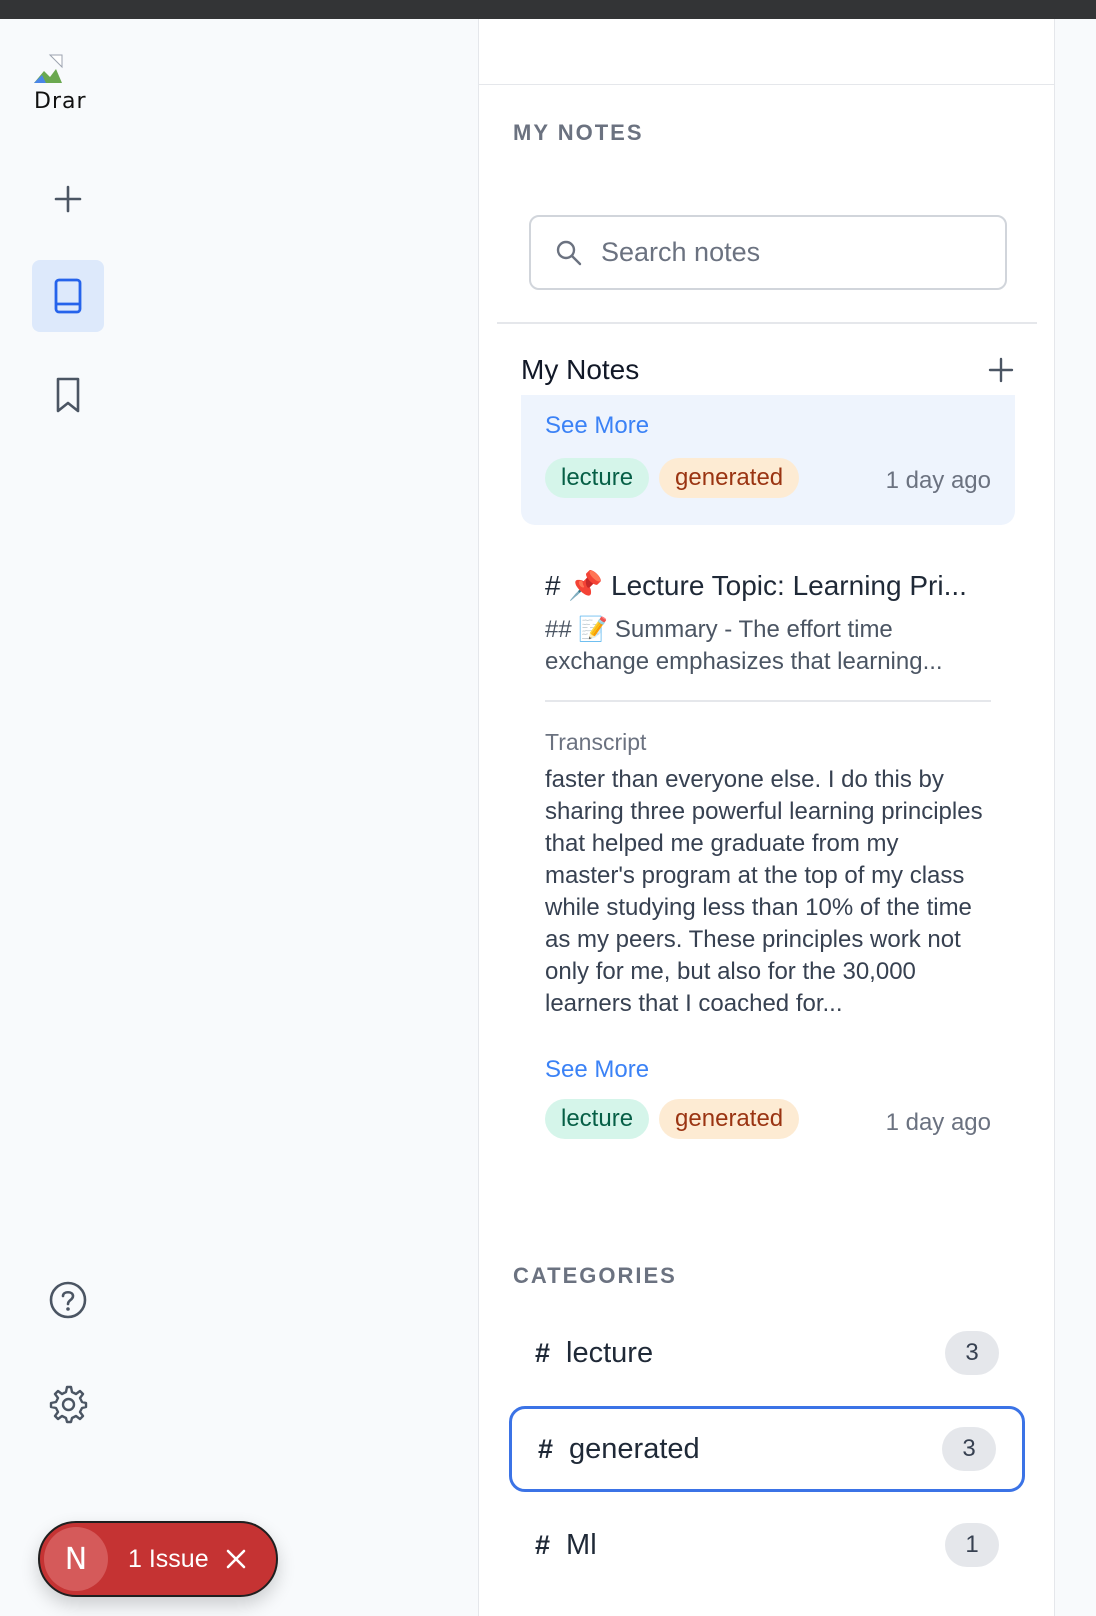  What do you see at coordinates (48, 68) in the screenshot?
I see `broken-image-icon` at bounding box center [48, 68].